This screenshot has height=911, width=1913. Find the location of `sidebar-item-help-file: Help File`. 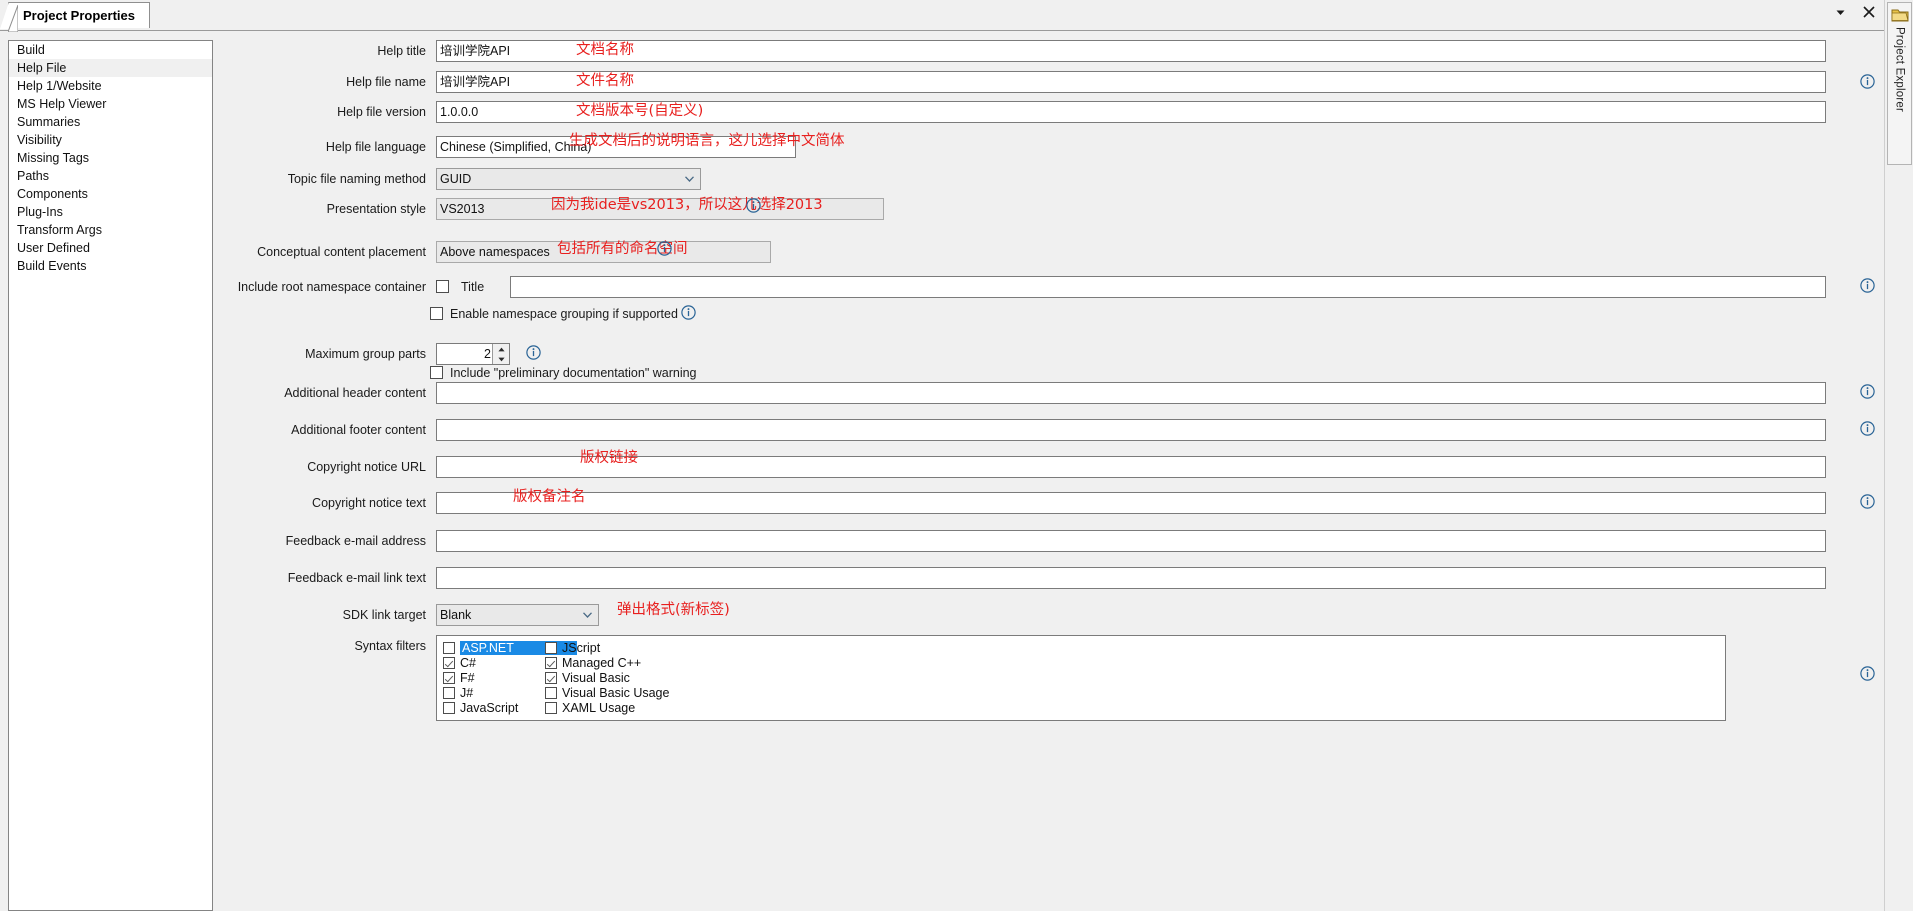

sidebar-item-help-file: Help File is located at coordinates (110, 68).